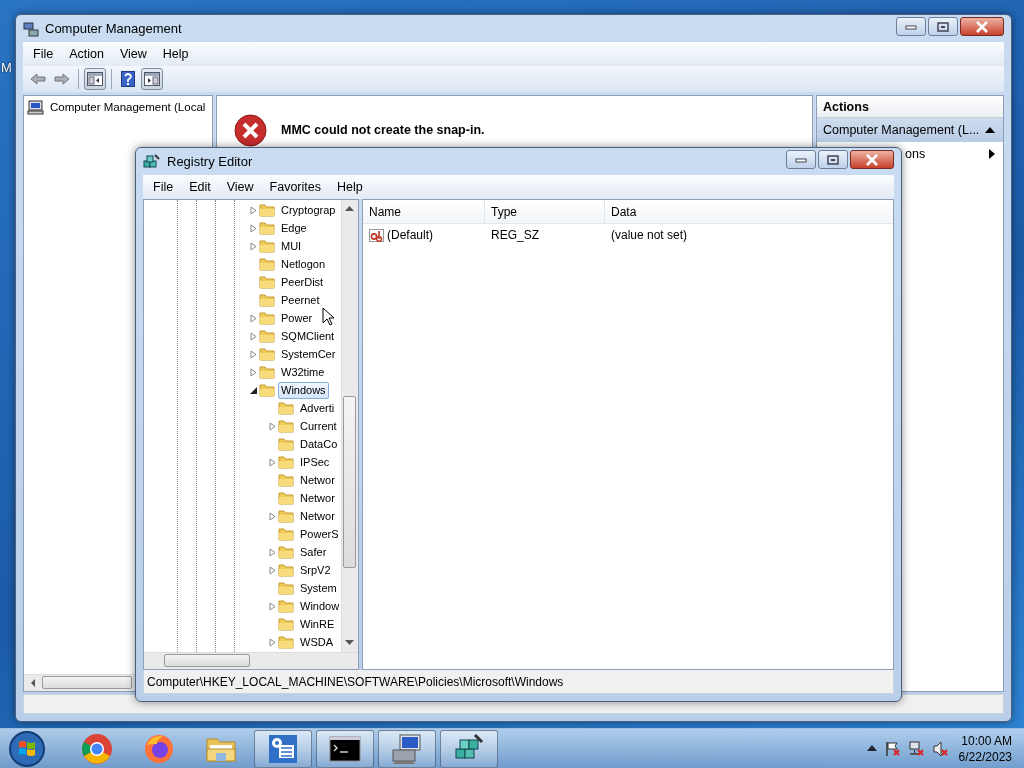  I want to click on tree-item: System, so click(318, 588).